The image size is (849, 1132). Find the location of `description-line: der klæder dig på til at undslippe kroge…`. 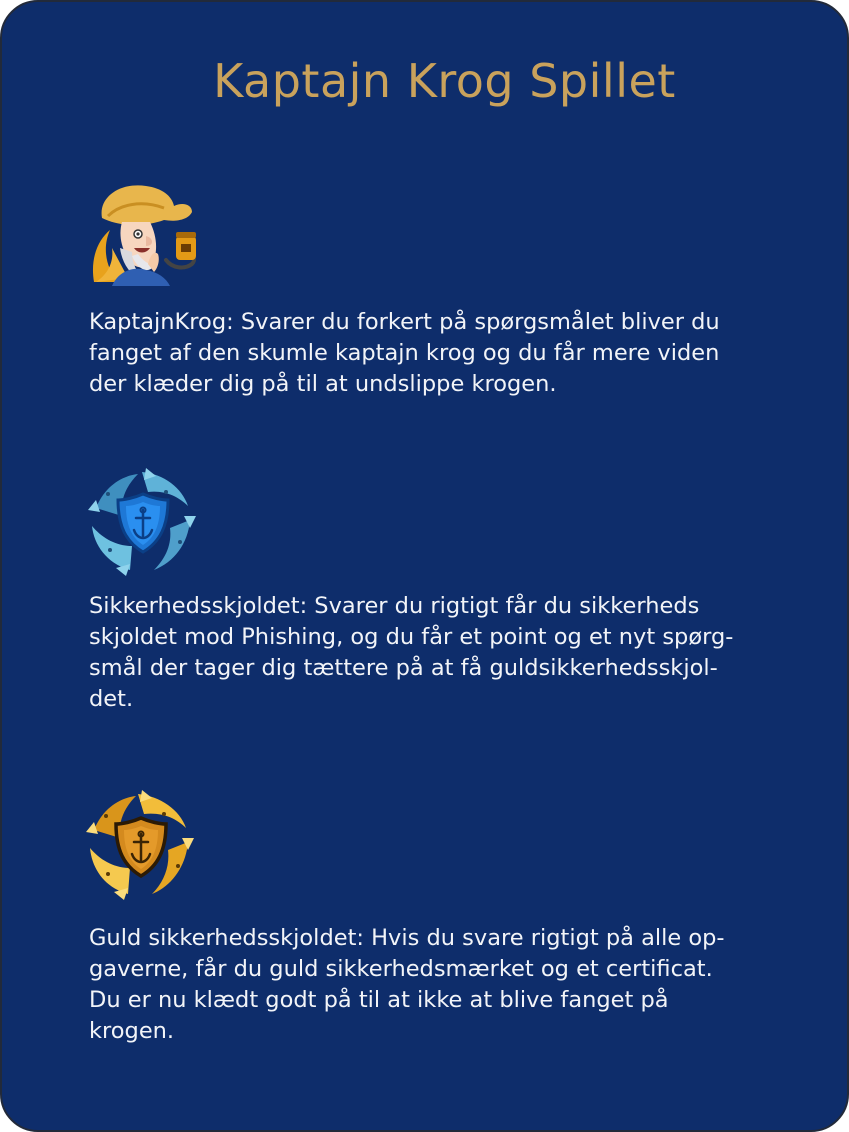

description-line: der klæder dig på til at undslippe kroge… is located at coordinates (323, 384).